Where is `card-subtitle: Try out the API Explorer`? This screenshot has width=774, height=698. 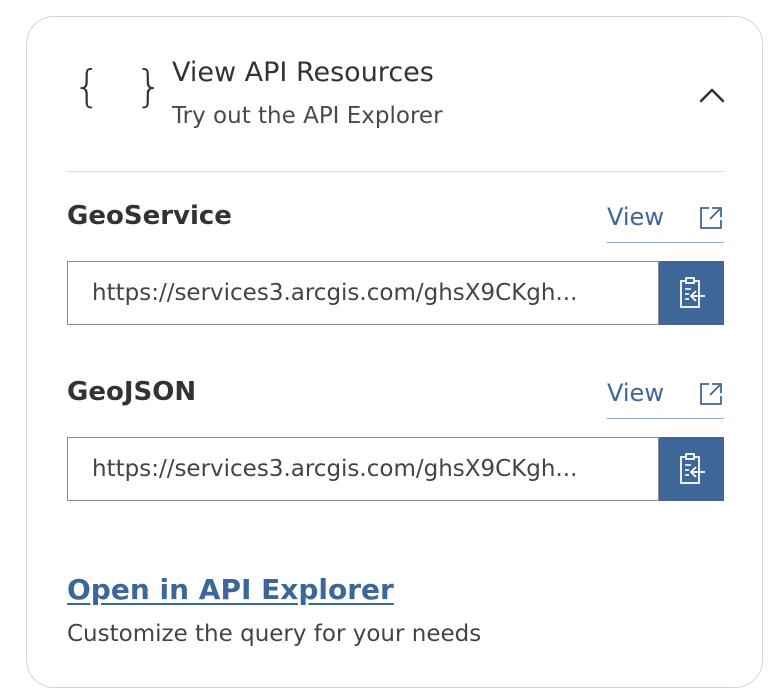 card-subtitle: Try out the API Explorer is located at coordinates (307, 116).